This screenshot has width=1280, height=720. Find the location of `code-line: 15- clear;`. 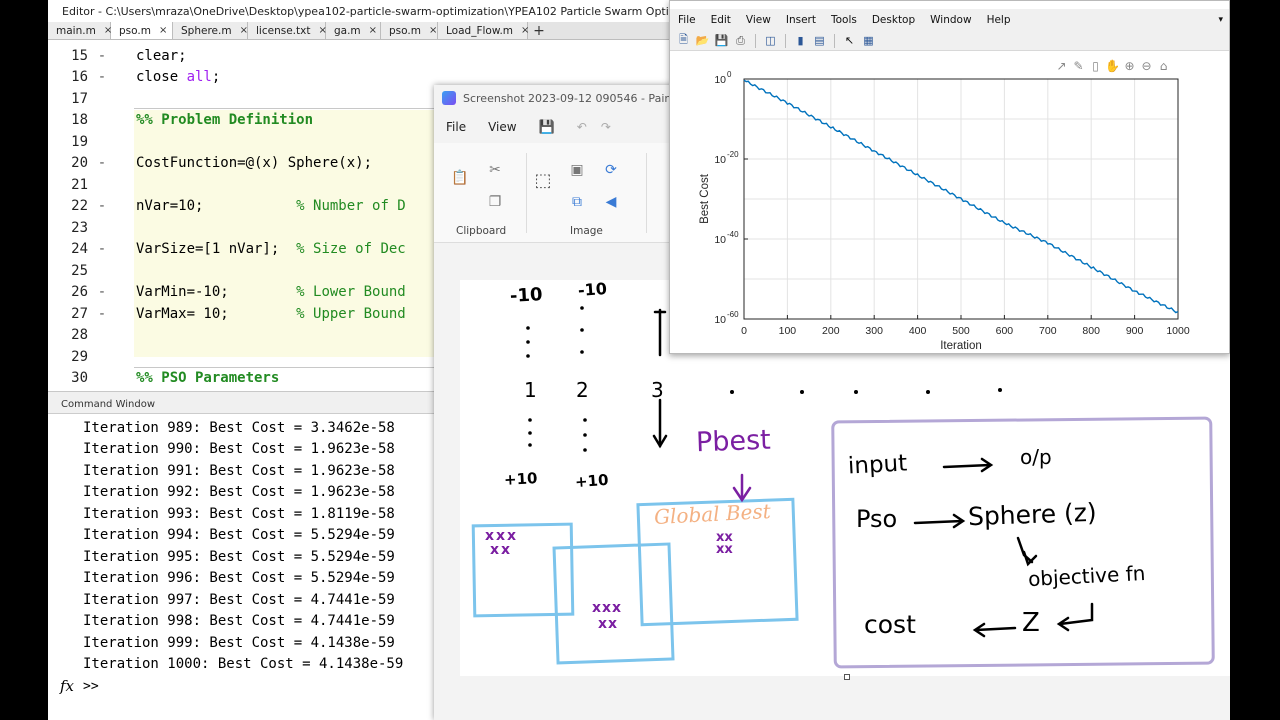

code-line: 15- clear; is located at coordinates (359, 56).